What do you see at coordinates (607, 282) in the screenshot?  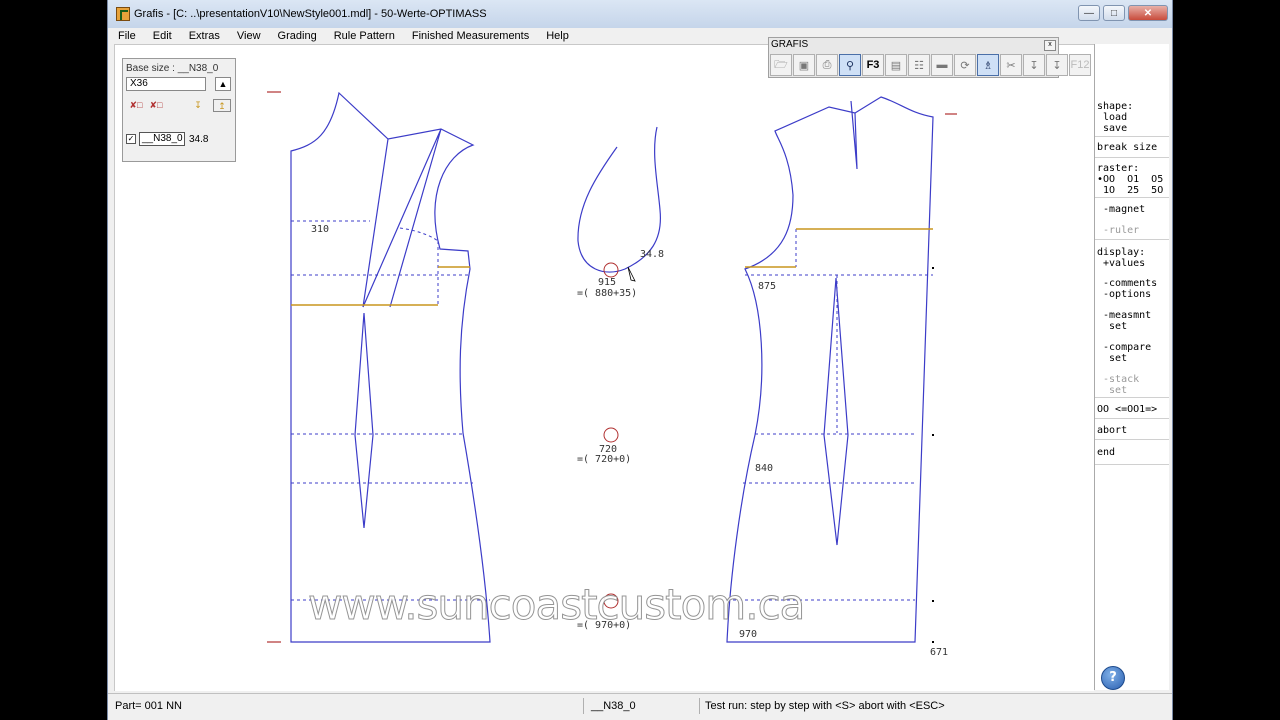 I see `label-915: 915` at bounding box center [607, 282].